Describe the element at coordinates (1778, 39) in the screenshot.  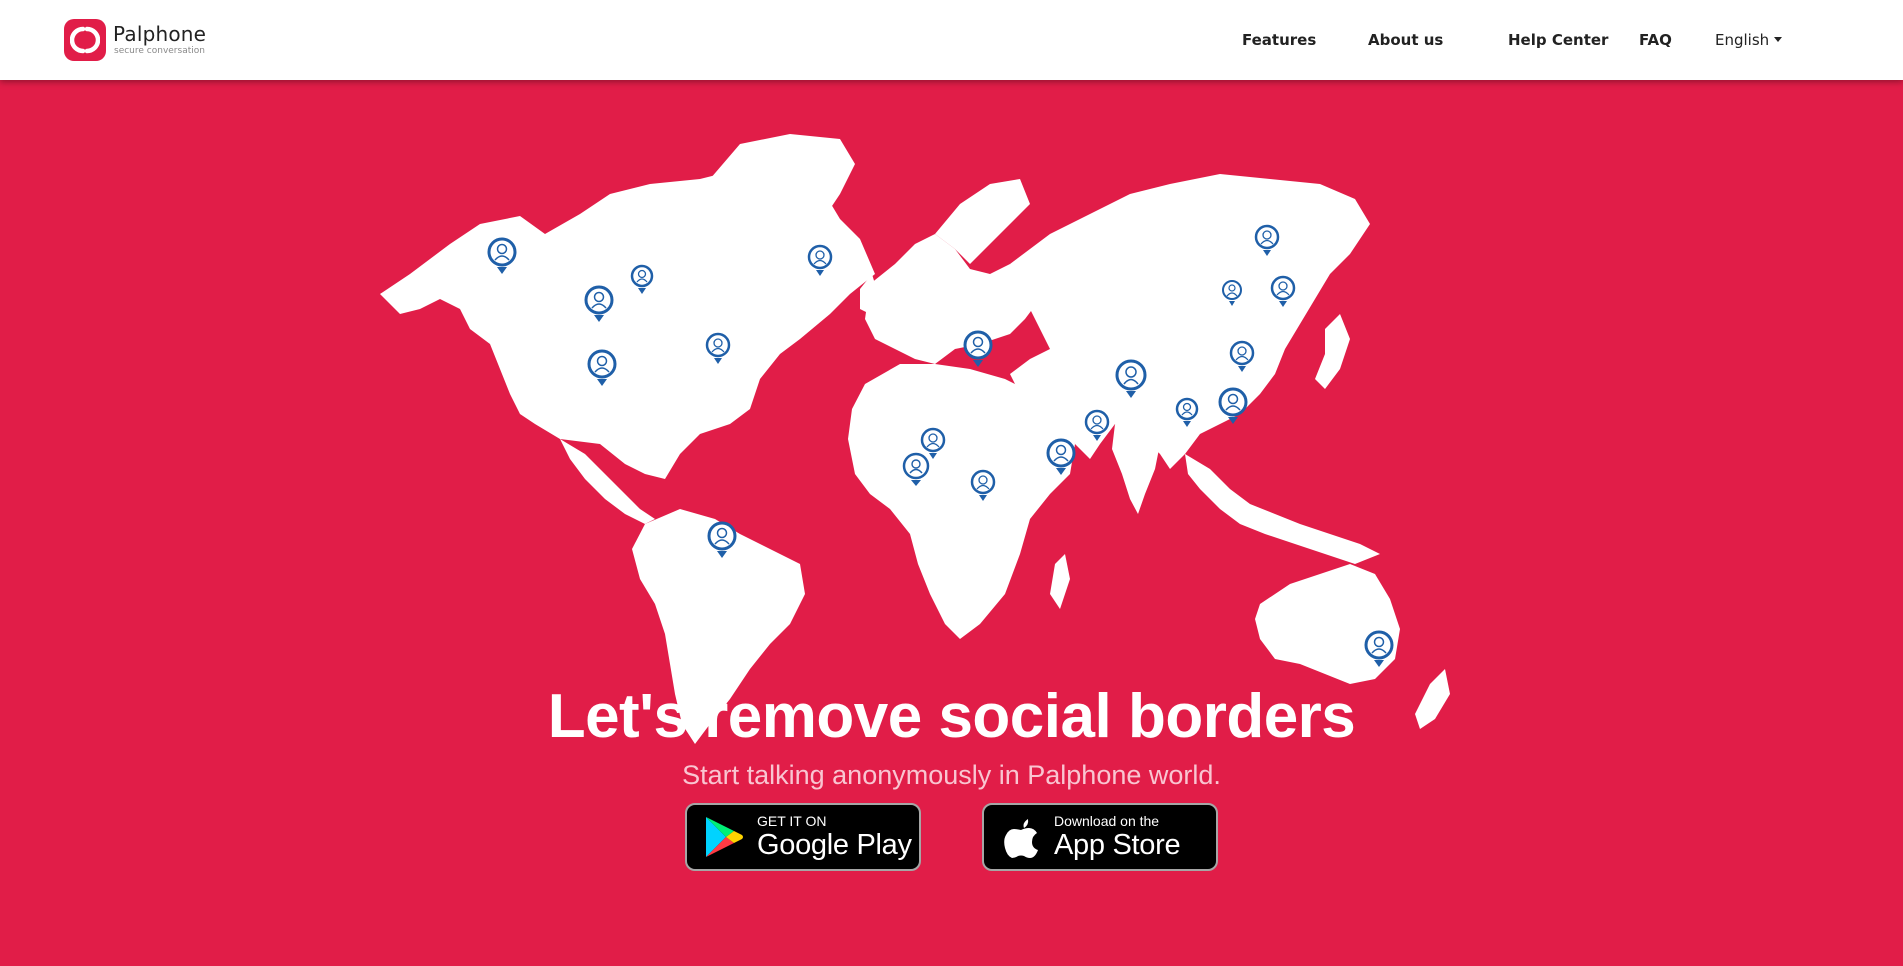
I see `chevron-down-icon` at that location.